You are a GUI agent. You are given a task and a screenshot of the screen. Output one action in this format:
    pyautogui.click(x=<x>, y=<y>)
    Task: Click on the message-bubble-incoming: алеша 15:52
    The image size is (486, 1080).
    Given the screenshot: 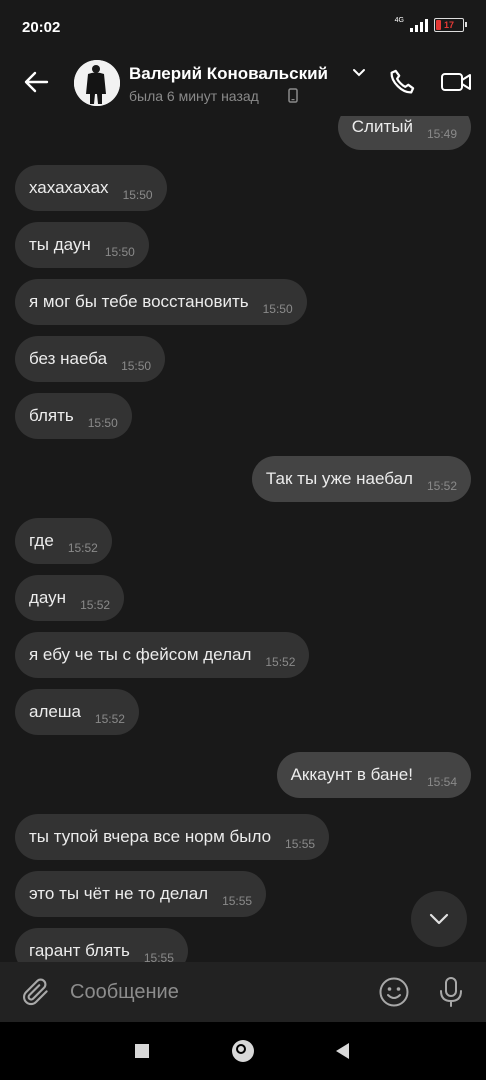 What is the action you would take?
    pyautogui.click(x=77, y=712)
    